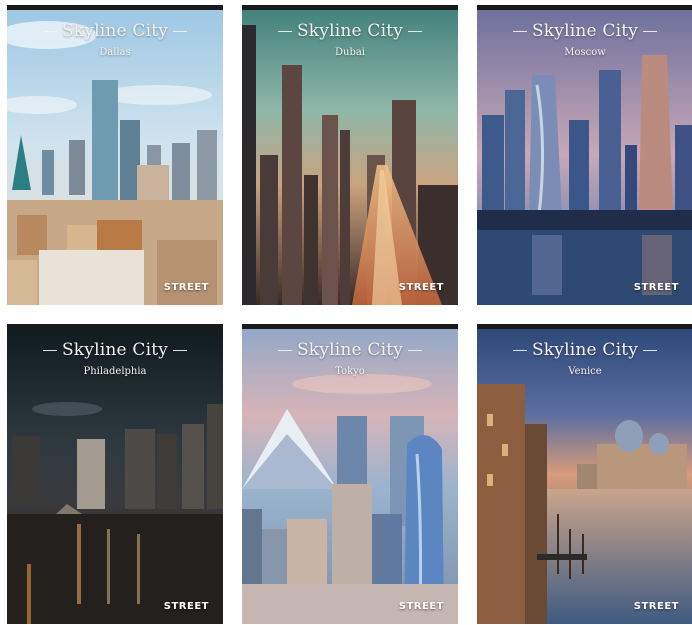 The height and width of the screenshot is (625, 692). What do you see at coordinates (585, 52) in the screenshot?
I see `city-name: Moscow` at bounding box center [585, 52].